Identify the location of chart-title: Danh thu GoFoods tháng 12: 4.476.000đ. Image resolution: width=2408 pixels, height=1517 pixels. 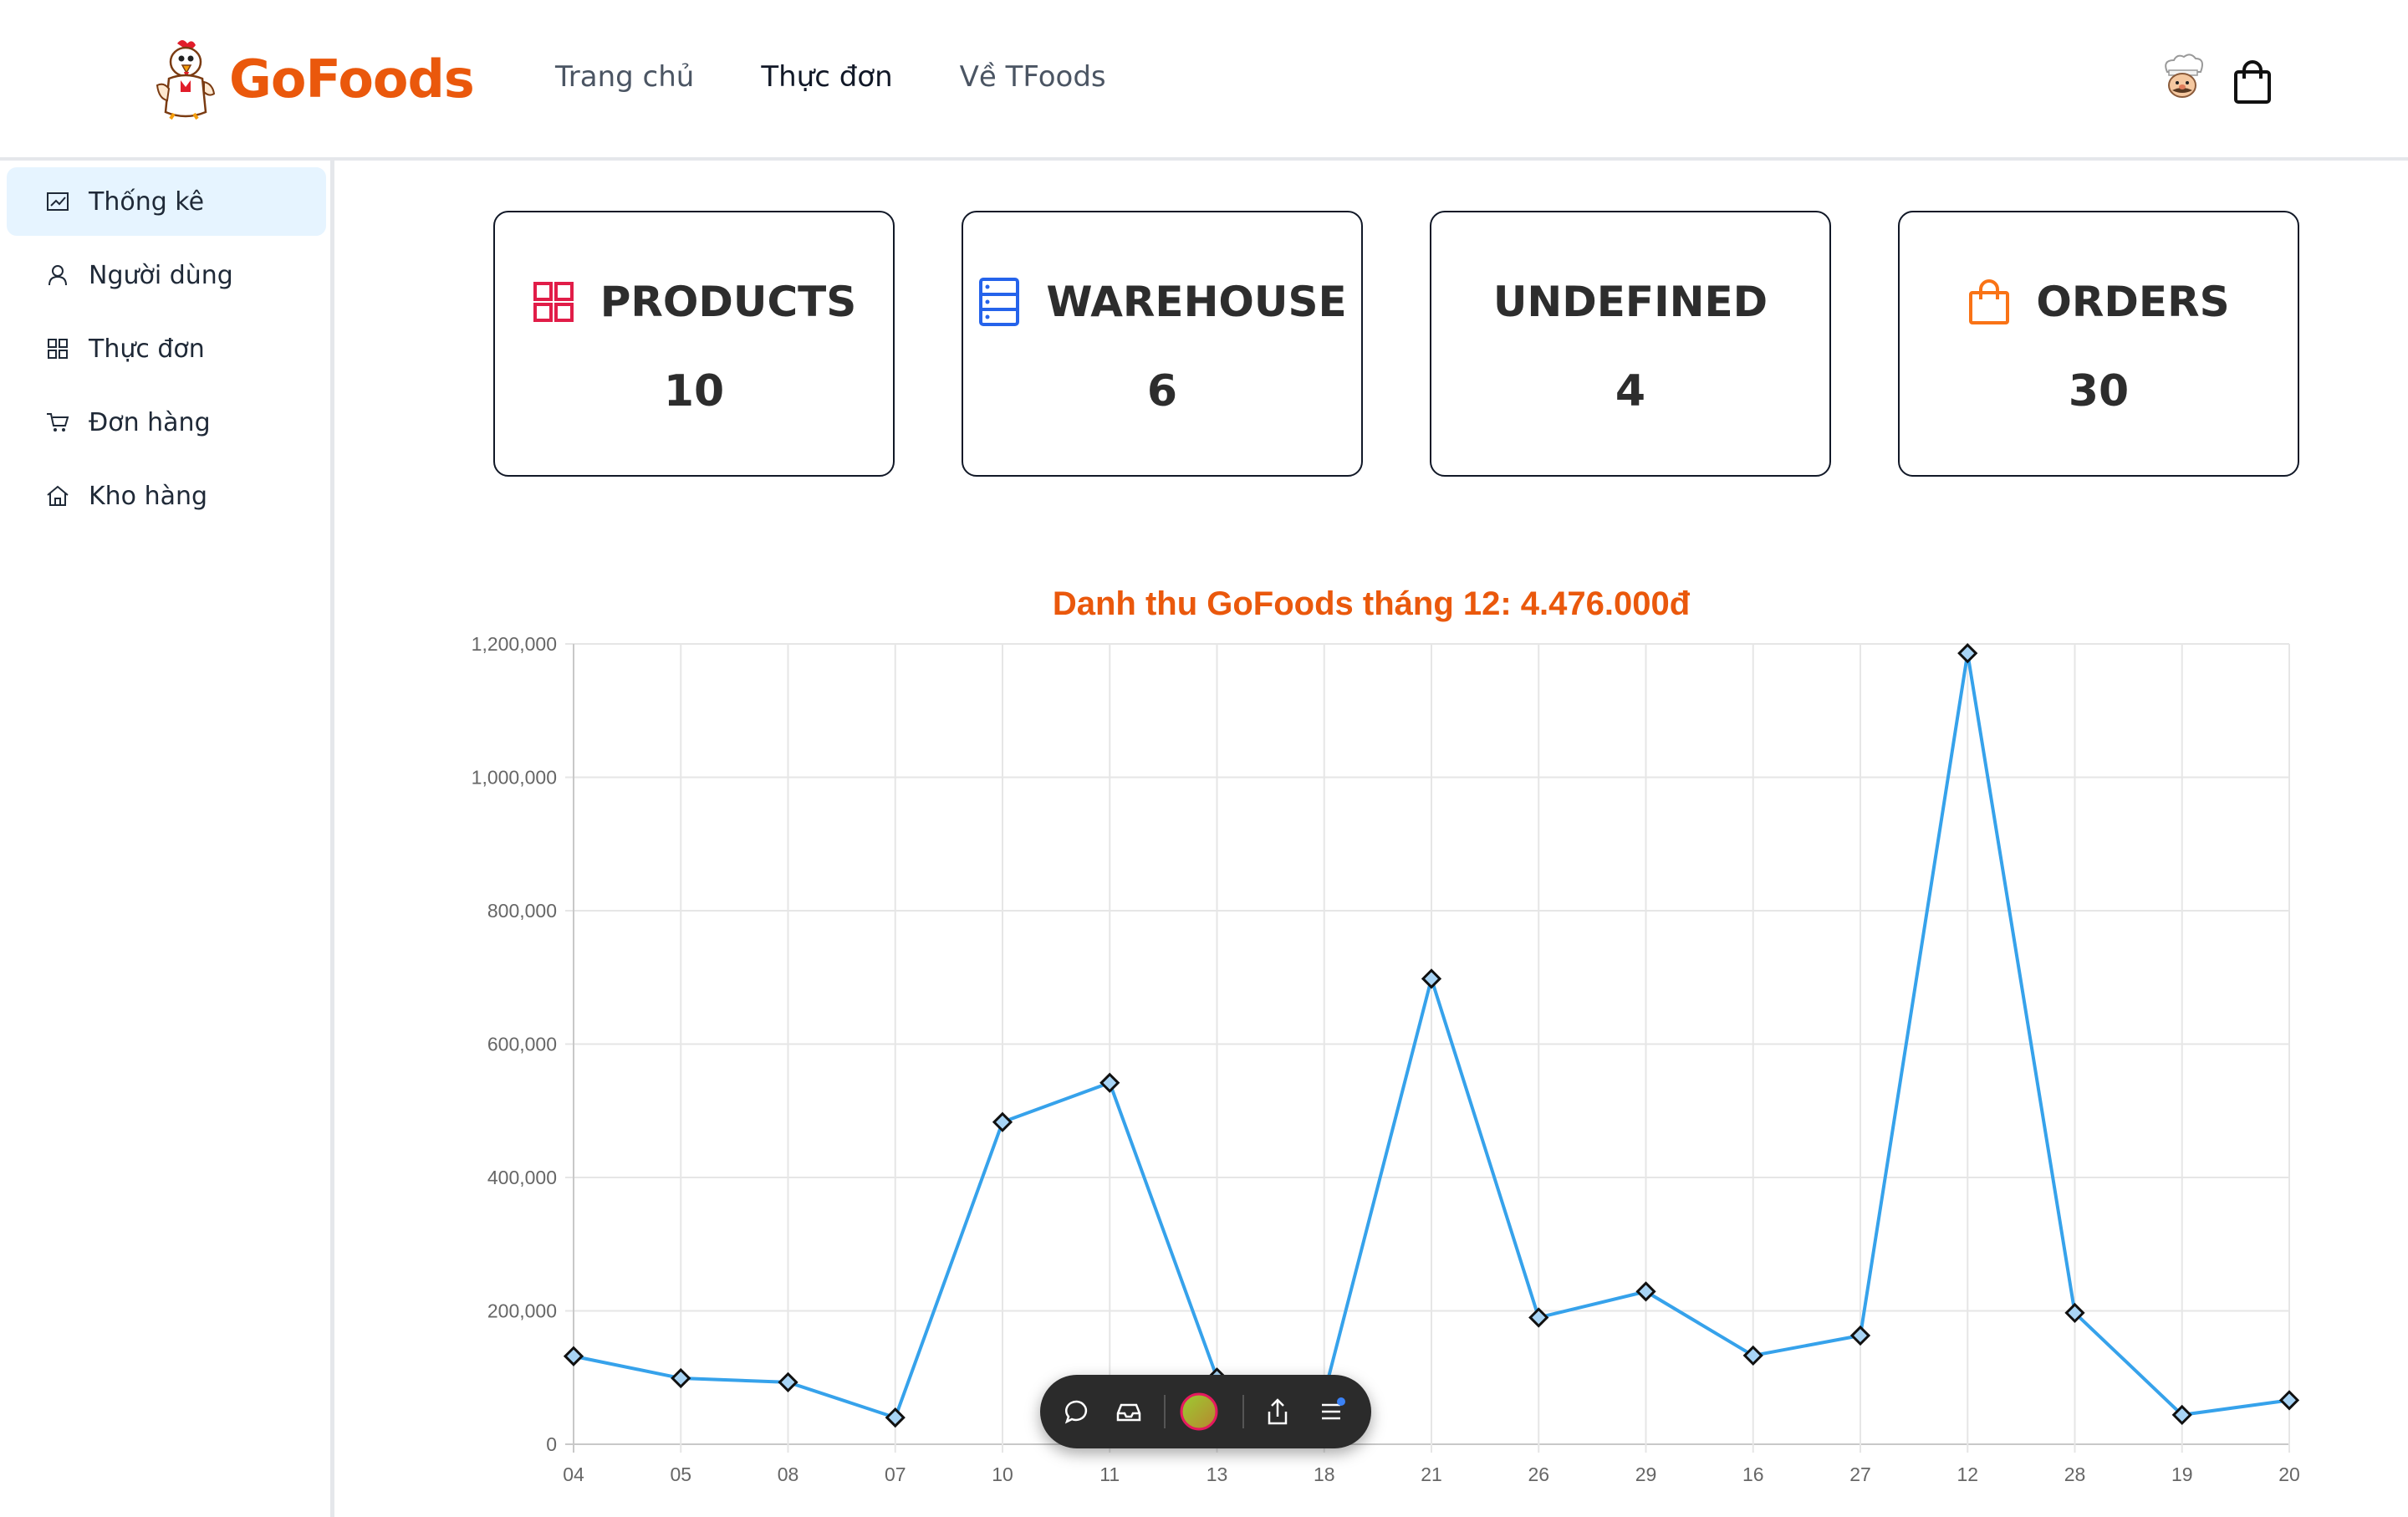
(1372, 603).